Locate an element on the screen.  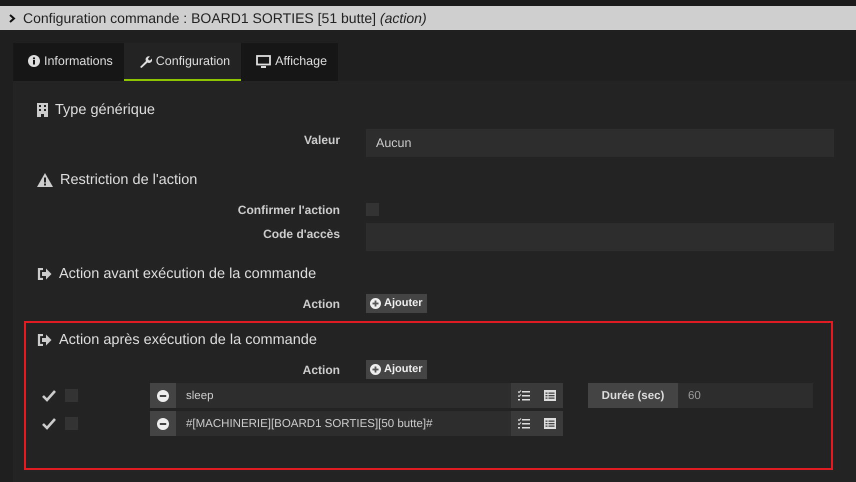
section-heading: Action après exécution de la commande is located at coordinates (188, 340).